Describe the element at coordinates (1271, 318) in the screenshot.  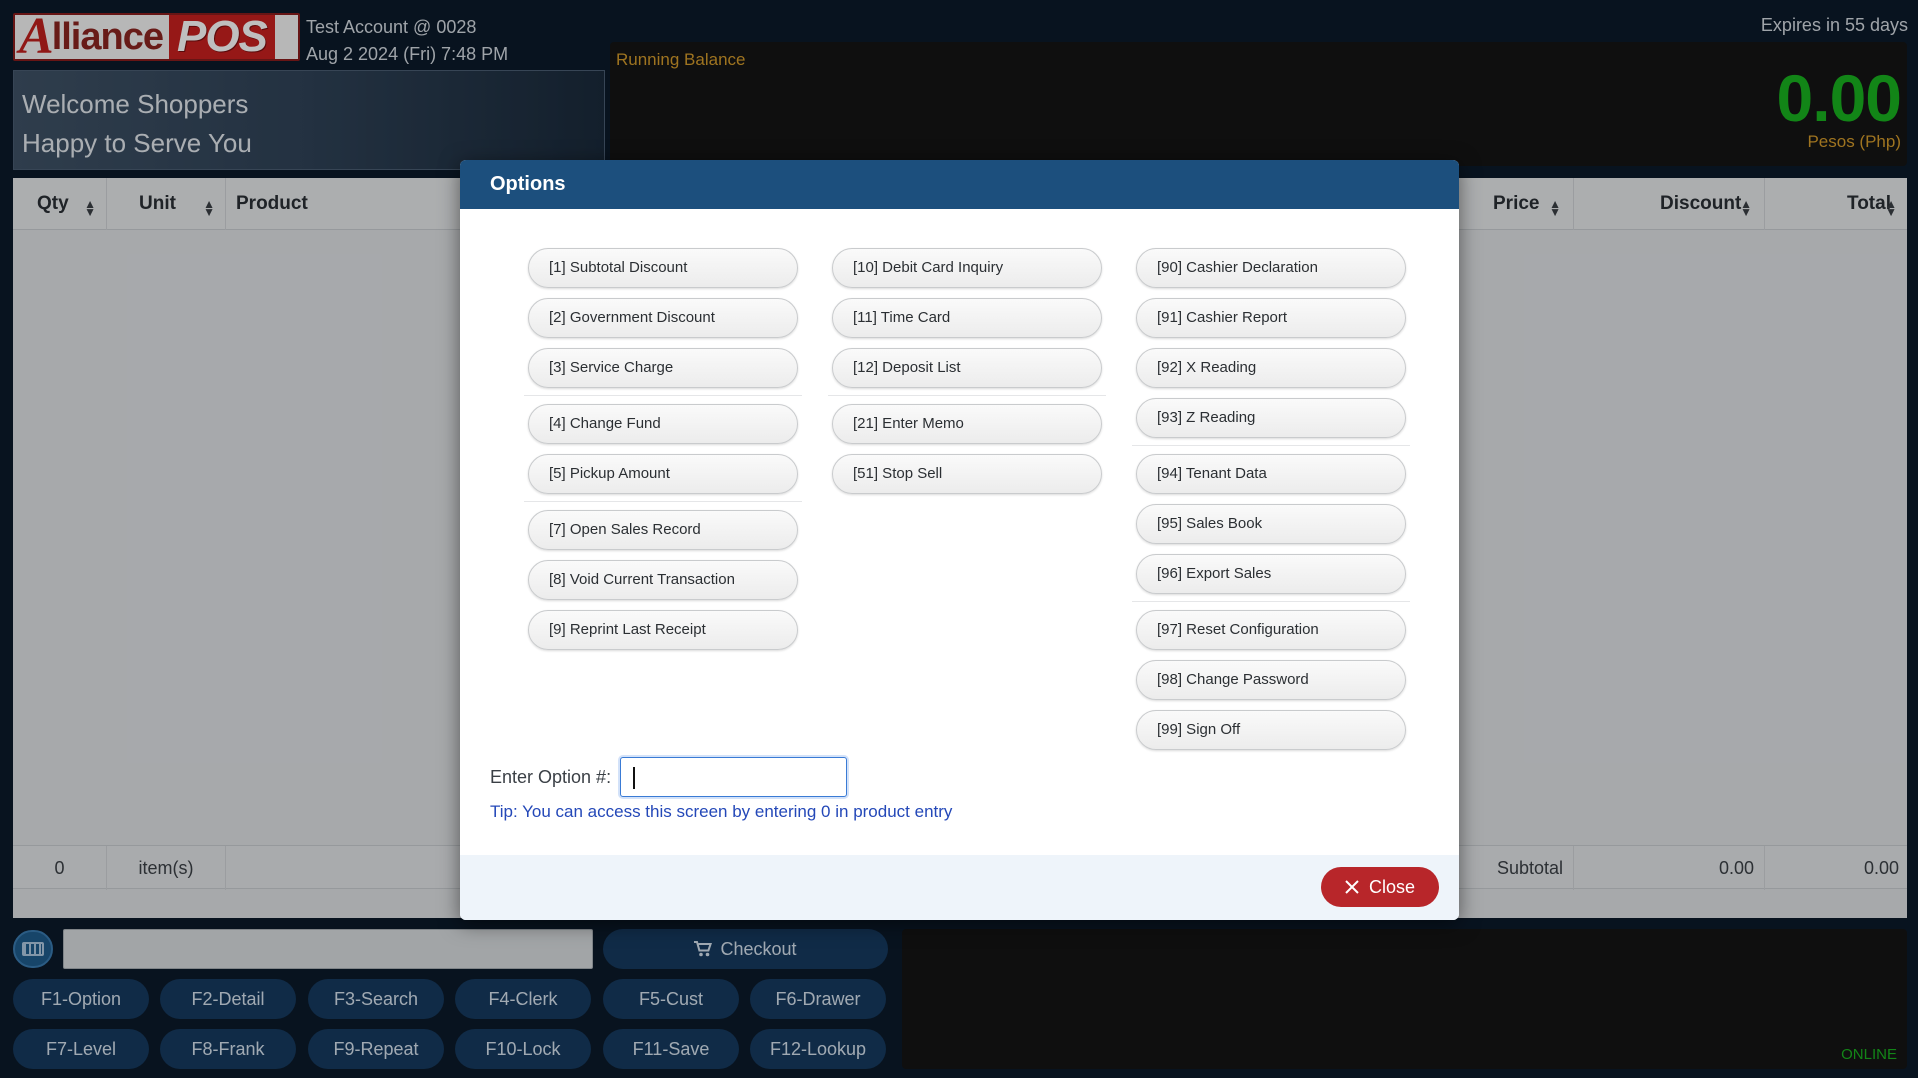
I see `option-cashier-report: [91] Cashier Report` at that location.